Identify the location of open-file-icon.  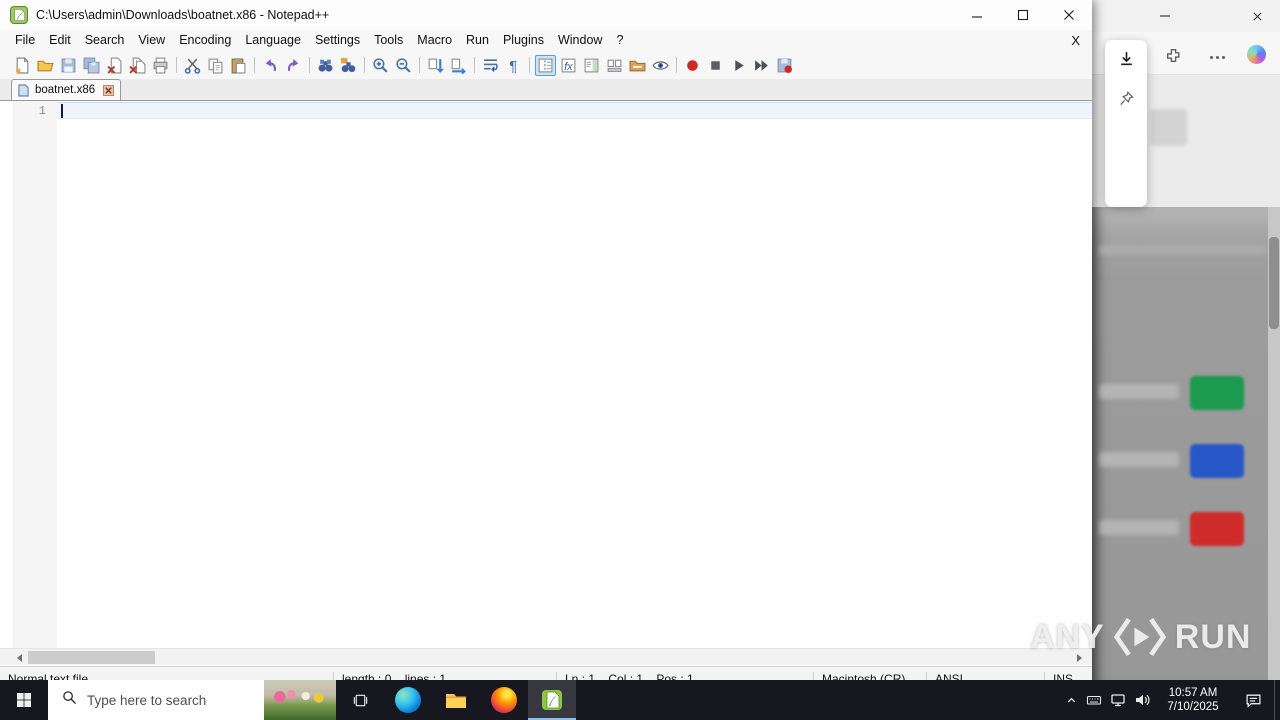
(45, 65).